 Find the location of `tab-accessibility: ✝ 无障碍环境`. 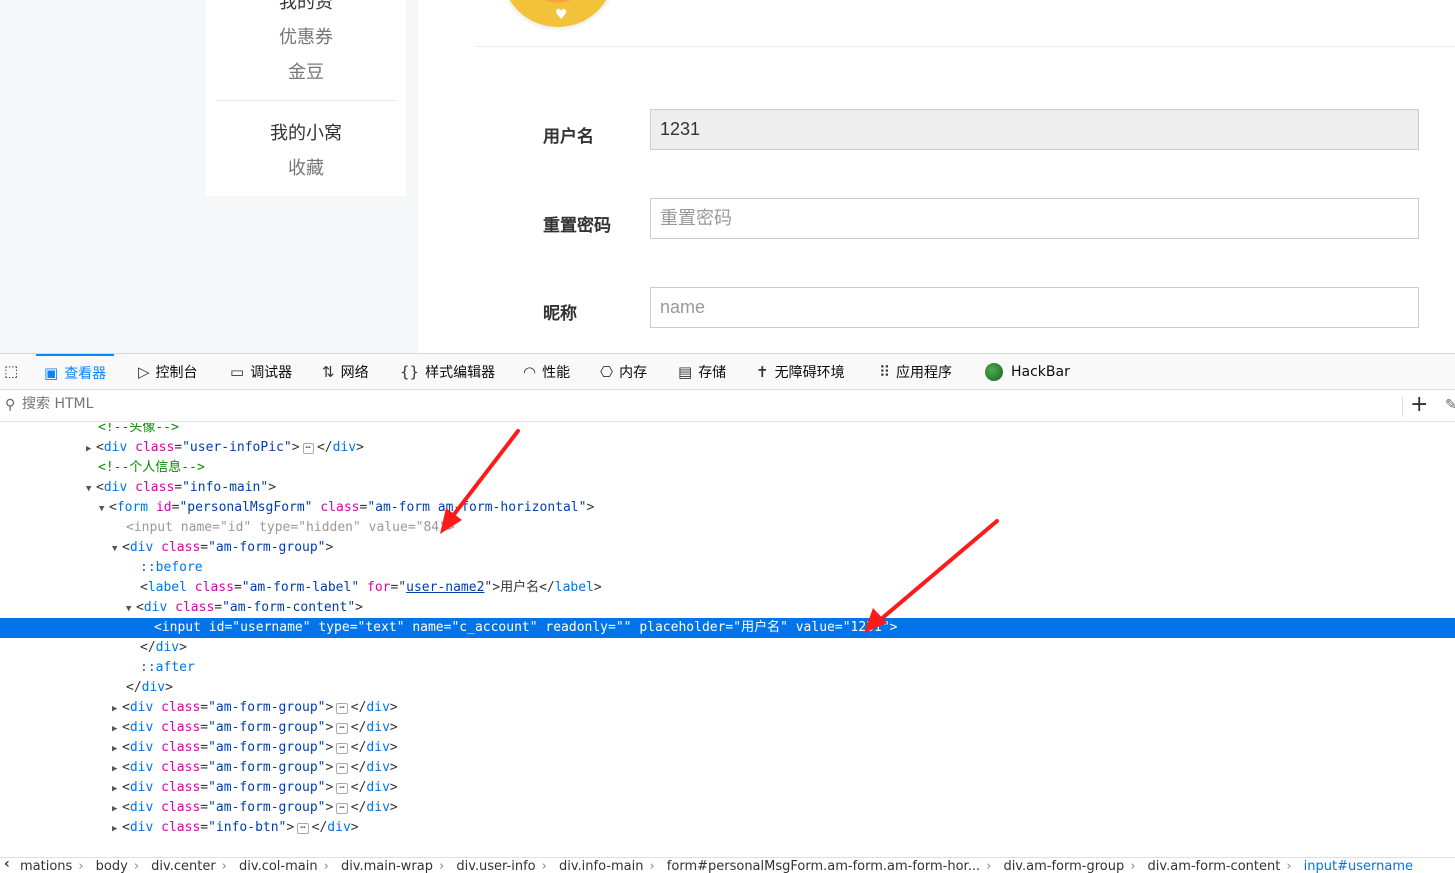

tab-accessibility: ✝ 无障碍环境 is located at coordinates (800, 372).